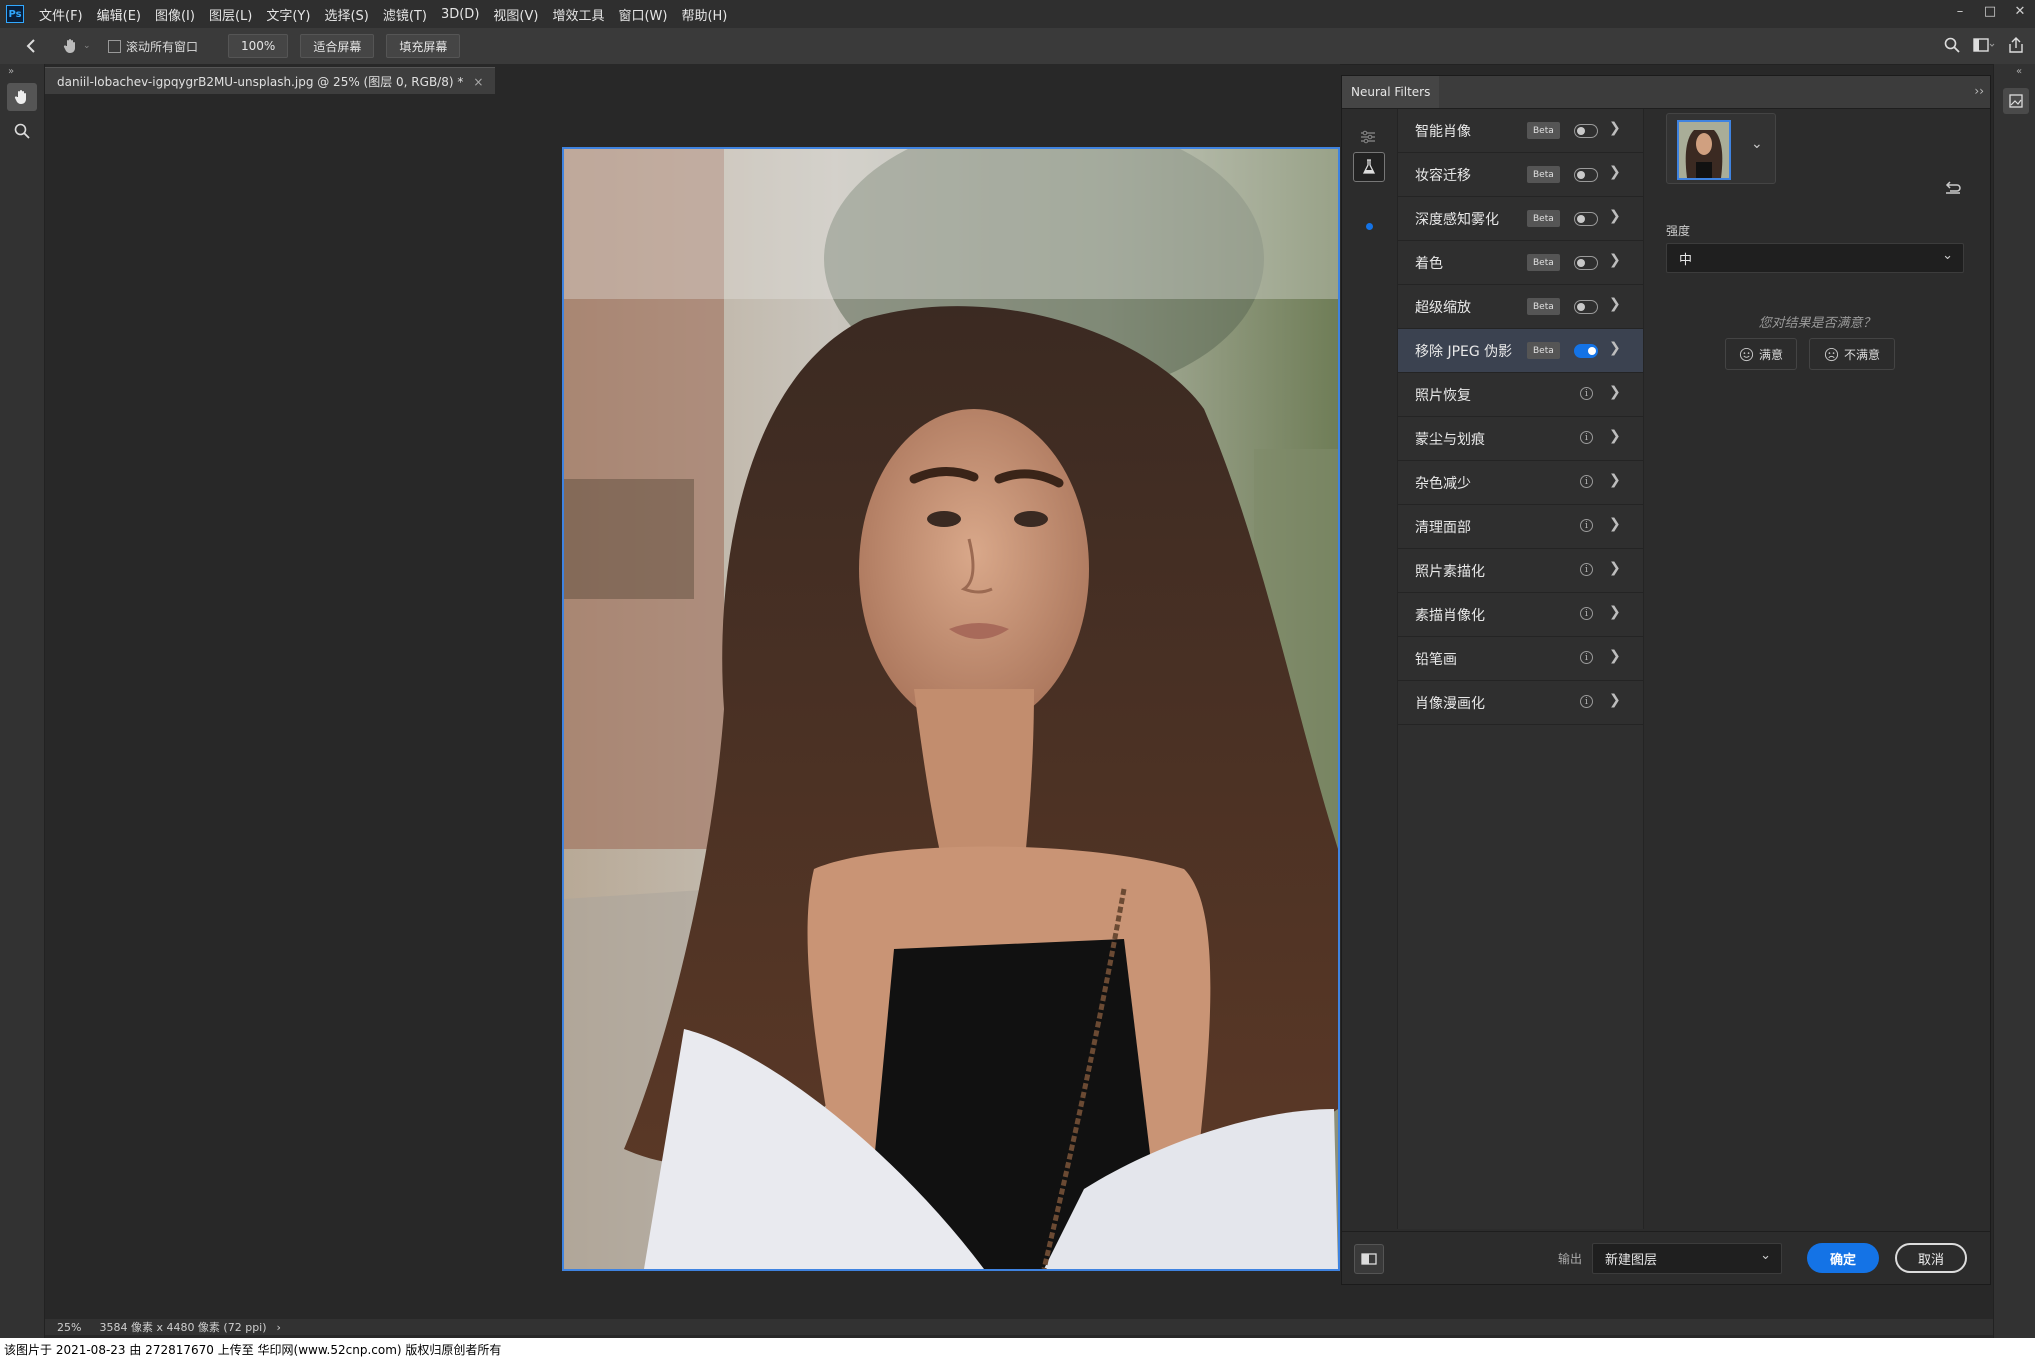 The width and height of the screenshot is (2035, 1360). I want to click on menu-3d: 3D(D), so click(460, 14).